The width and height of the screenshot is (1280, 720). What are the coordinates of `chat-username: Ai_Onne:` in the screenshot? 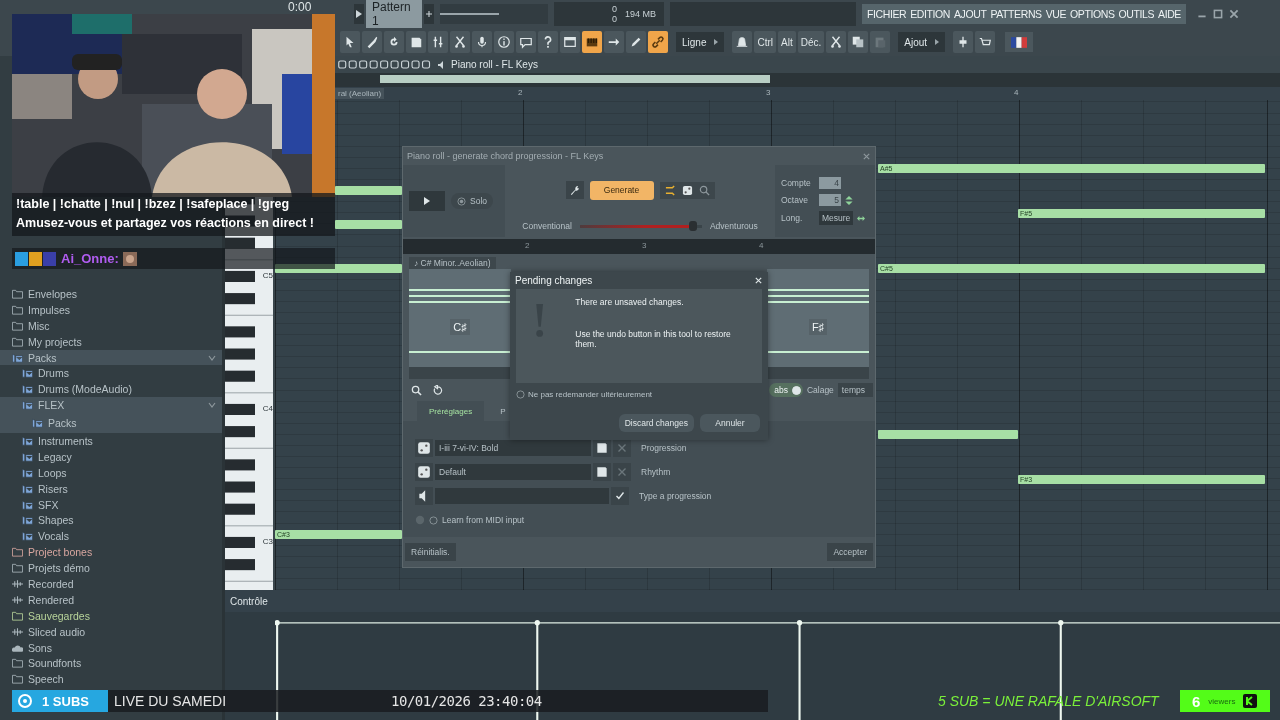 It's located at (90, 258).